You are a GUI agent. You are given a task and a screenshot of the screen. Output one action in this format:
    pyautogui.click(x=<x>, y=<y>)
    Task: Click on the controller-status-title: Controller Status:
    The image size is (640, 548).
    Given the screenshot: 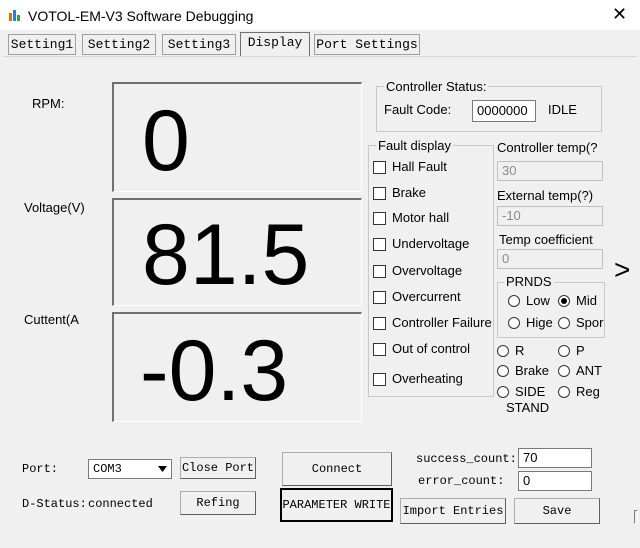 What is the action you would take?
    pyautogui.click(x=436, y=86)
    